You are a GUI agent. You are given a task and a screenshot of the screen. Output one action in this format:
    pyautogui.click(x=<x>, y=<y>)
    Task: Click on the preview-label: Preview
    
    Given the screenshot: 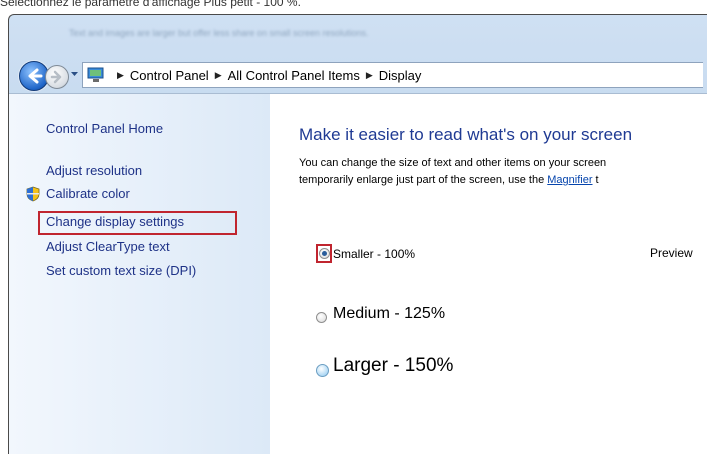 What is the action you would take?
    pyautogui.click(x=671, y=253)
    